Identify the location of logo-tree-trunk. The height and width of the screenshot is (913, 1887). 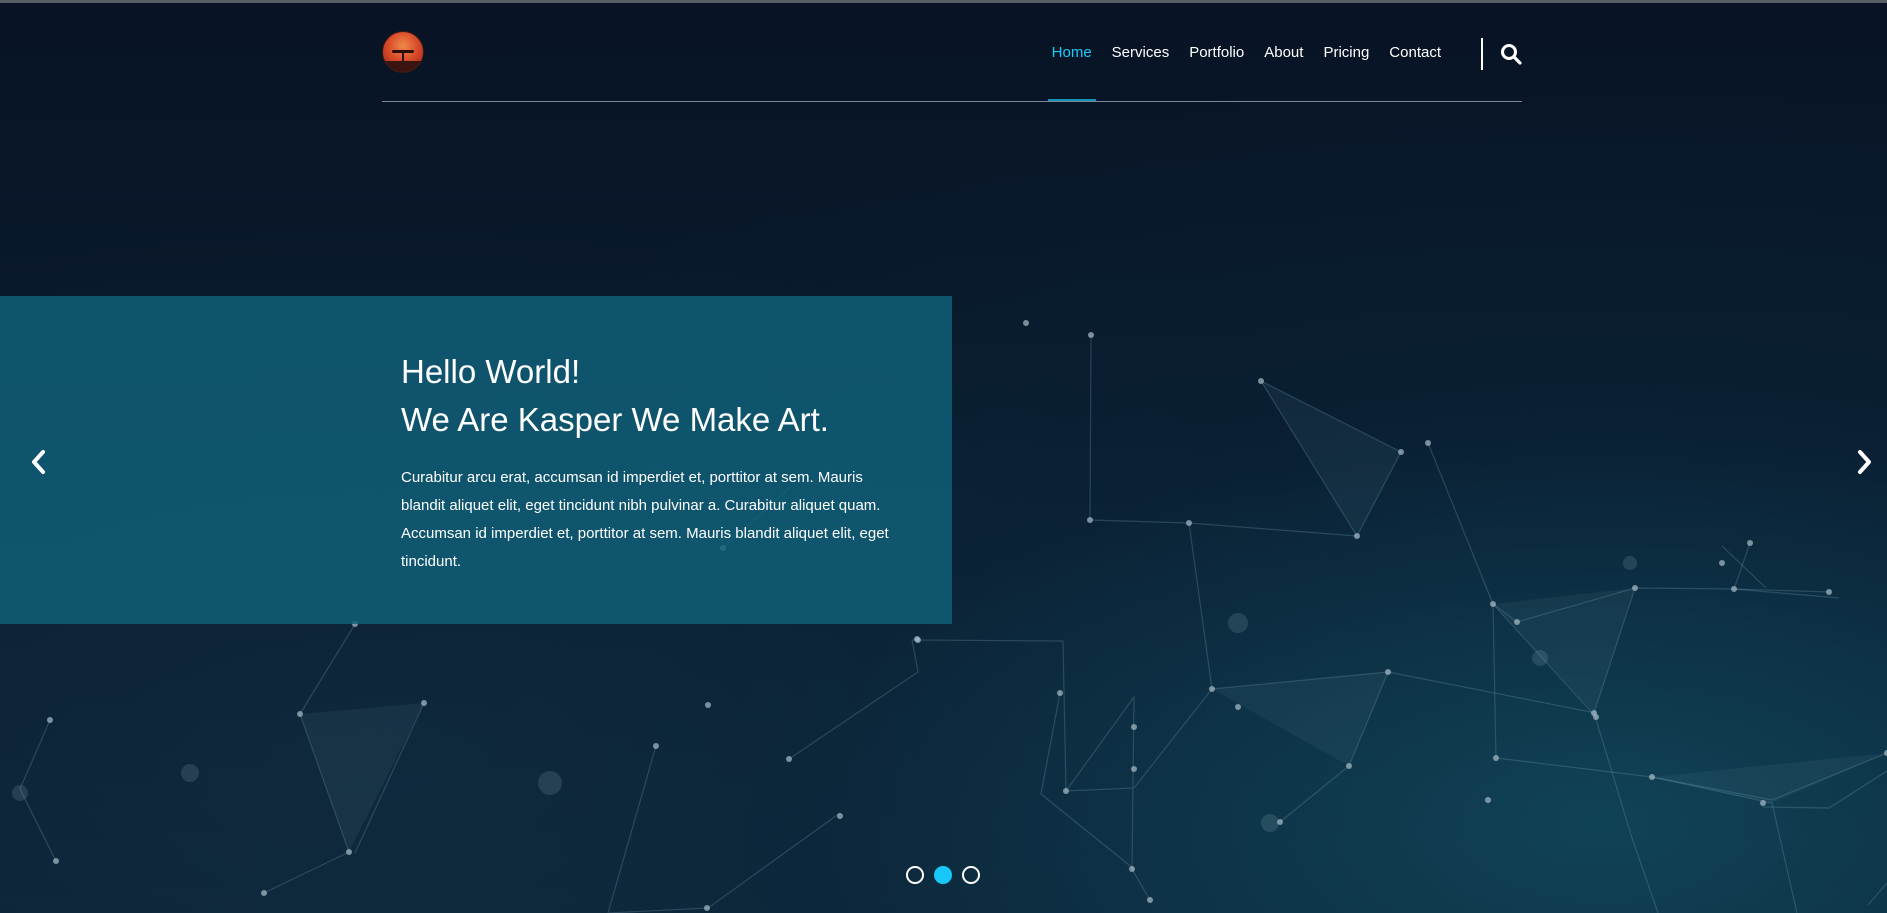
(403, 56).